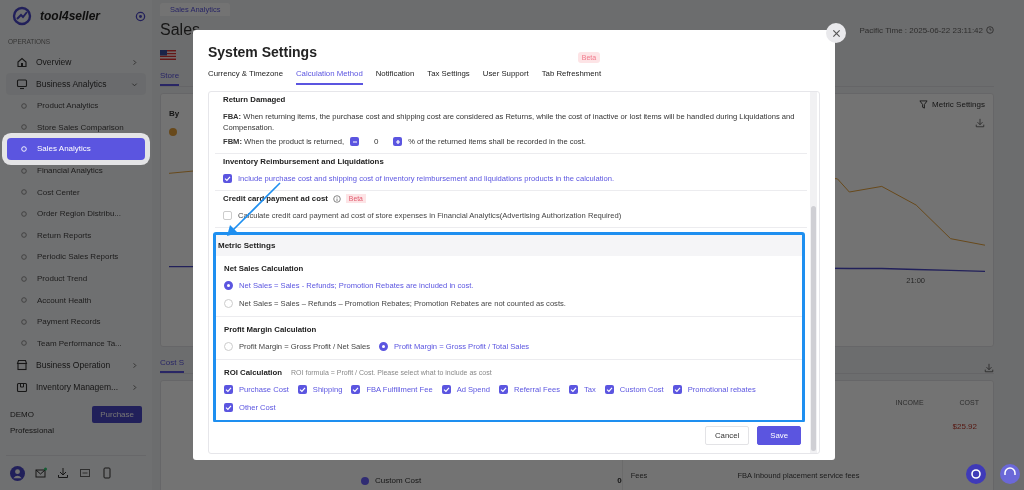 This screenshot has height=490, width=1024. I want to click on sidebar-subitem: Store Sales Comparison, so click(76, 127).